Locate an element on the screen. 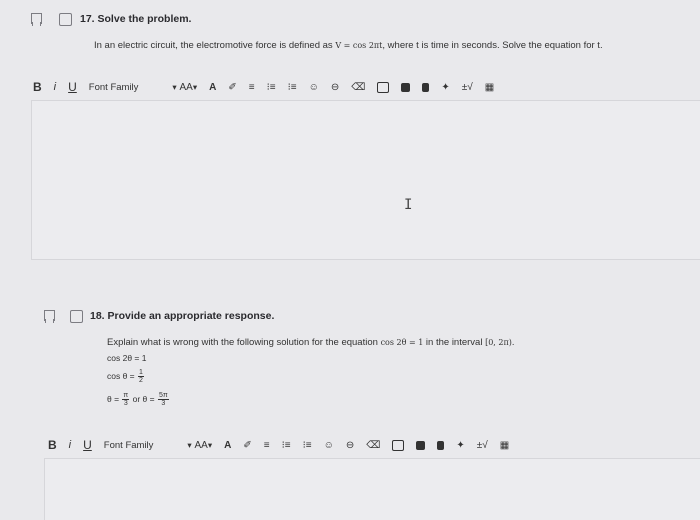 This screenshot has width=700, height=520. text-cursor-icon: I is located at coordinates (408, 205).